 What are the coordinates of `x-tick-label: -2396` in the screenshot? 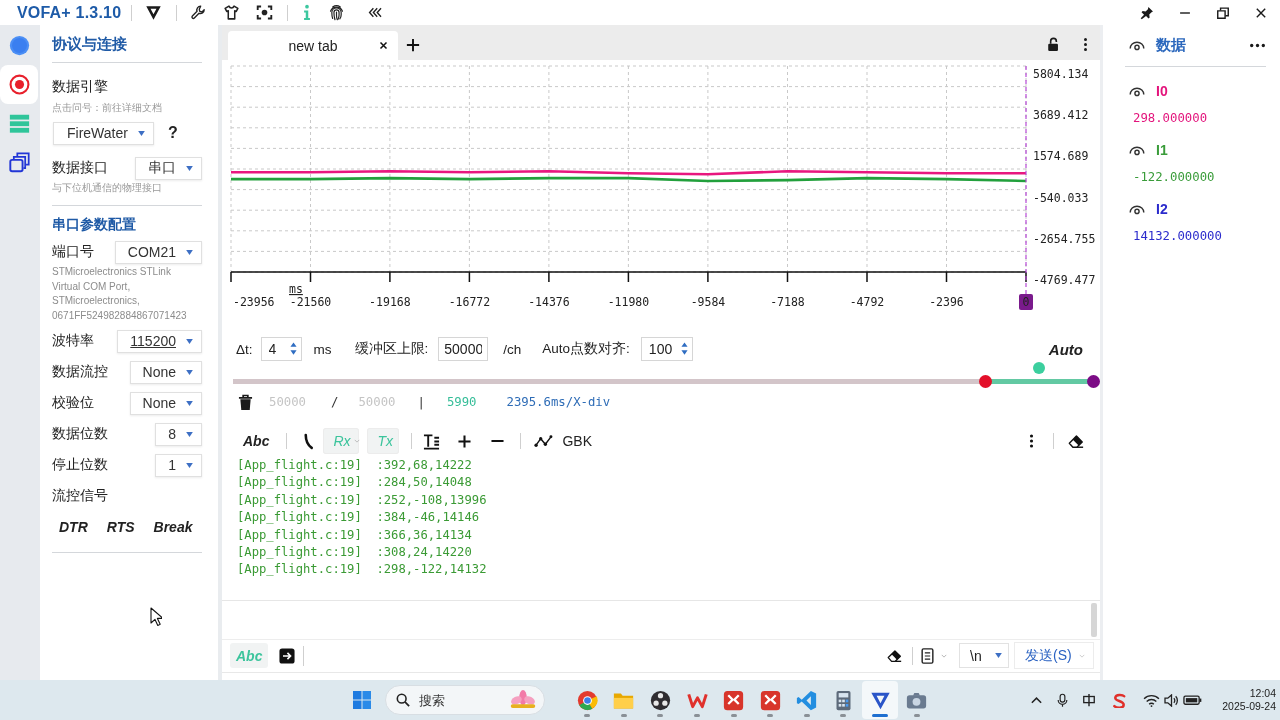 It's located at (946, 302).